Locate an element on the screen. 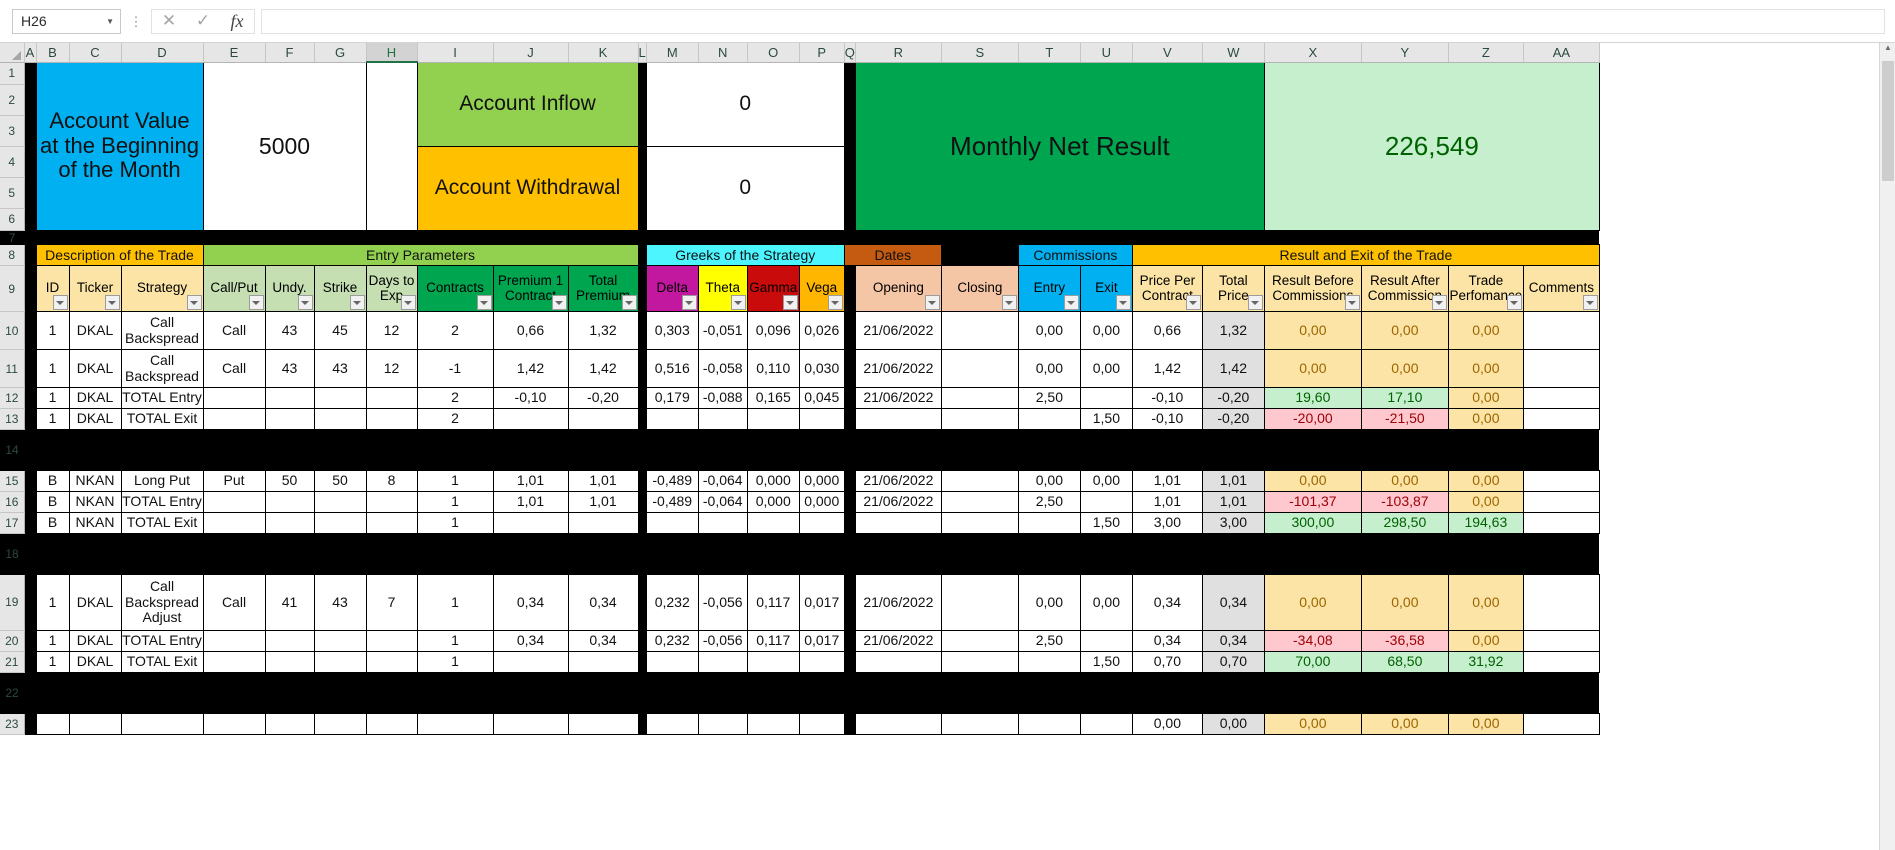 This screenshot has width=1895, height=850. row-header-21: 21 is located at coordinates (12, 662).